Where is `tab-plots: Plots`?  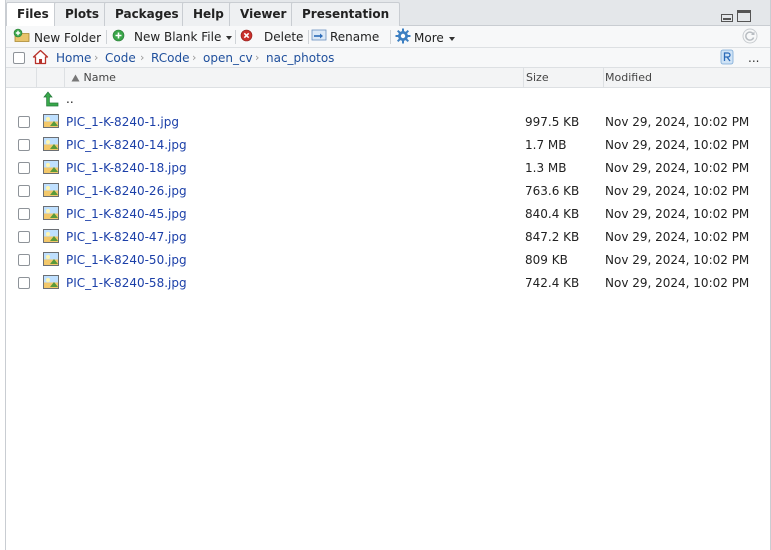 tab-plots: Plots is located at coordinates (82, 14).